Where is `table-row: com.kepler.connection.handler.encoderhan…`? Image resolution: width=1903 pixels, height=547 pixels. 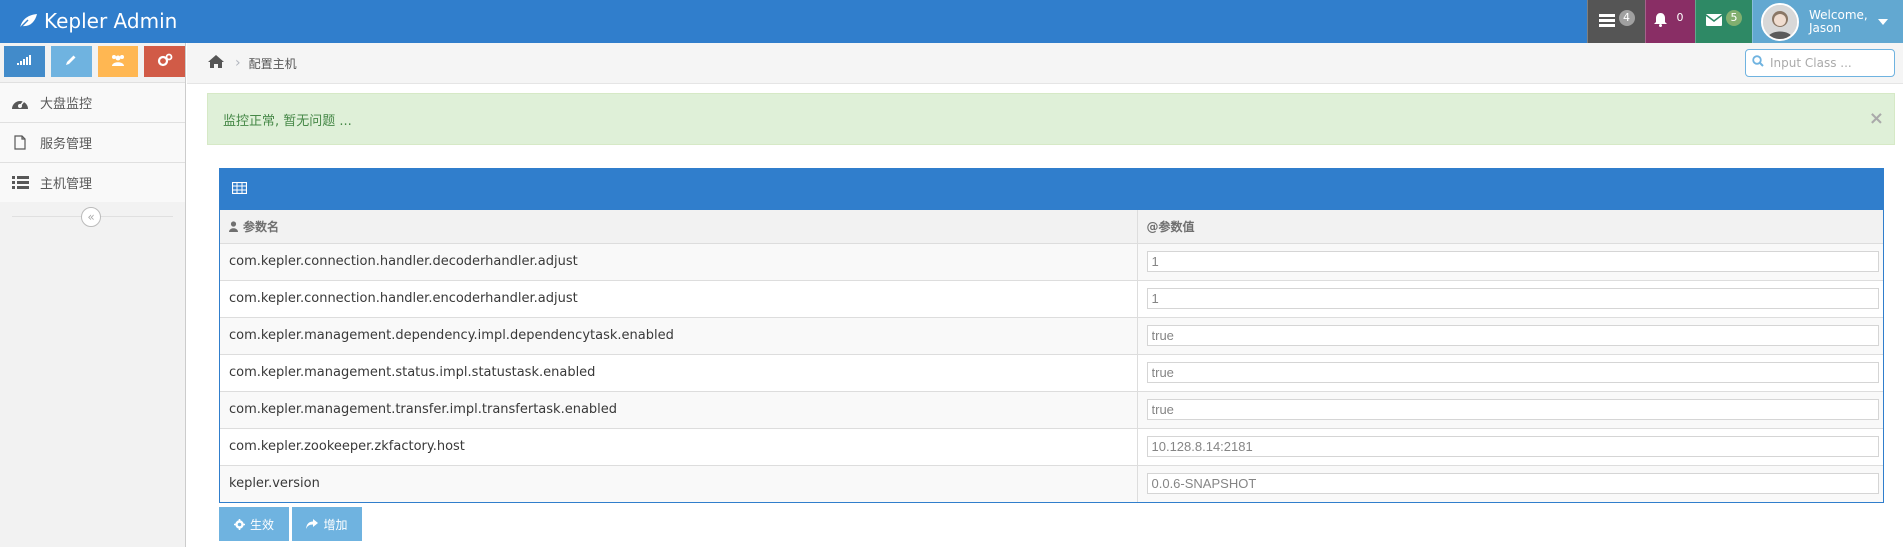
table-row: com.kepler.connection.handler.encoderhan… is located at coordinates (1051, 299).